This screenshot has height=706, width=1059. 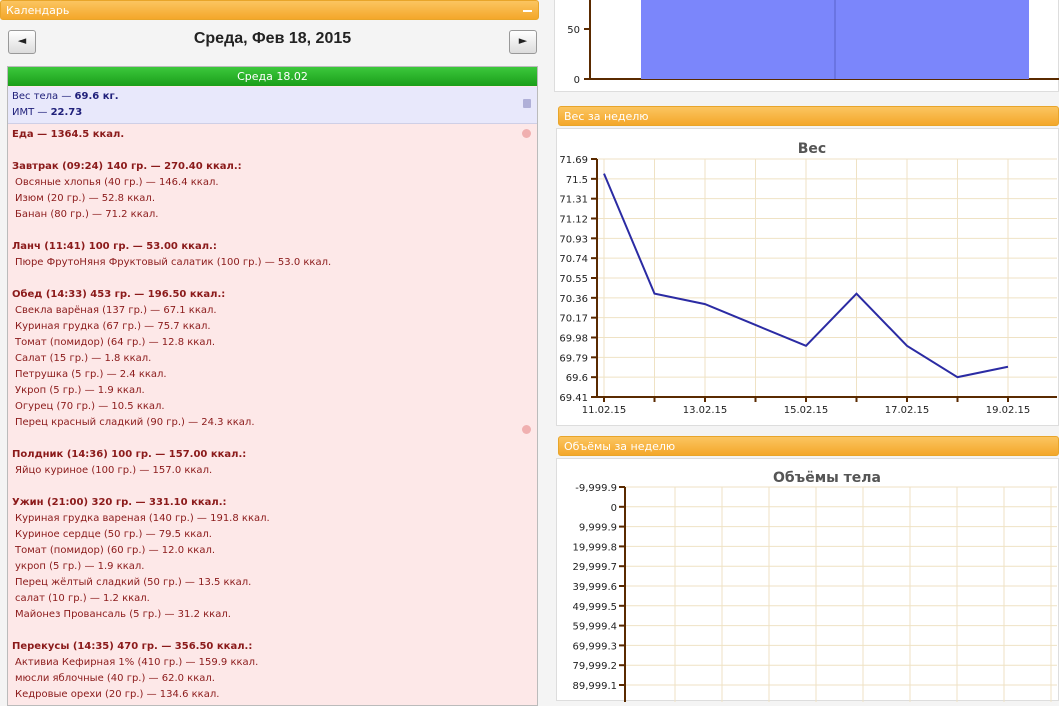 What do you see at coordinates (604, 410) in the screenshot?
I see `weight-x-tick-label: 11.02.15` at bounding box center [604, 410].